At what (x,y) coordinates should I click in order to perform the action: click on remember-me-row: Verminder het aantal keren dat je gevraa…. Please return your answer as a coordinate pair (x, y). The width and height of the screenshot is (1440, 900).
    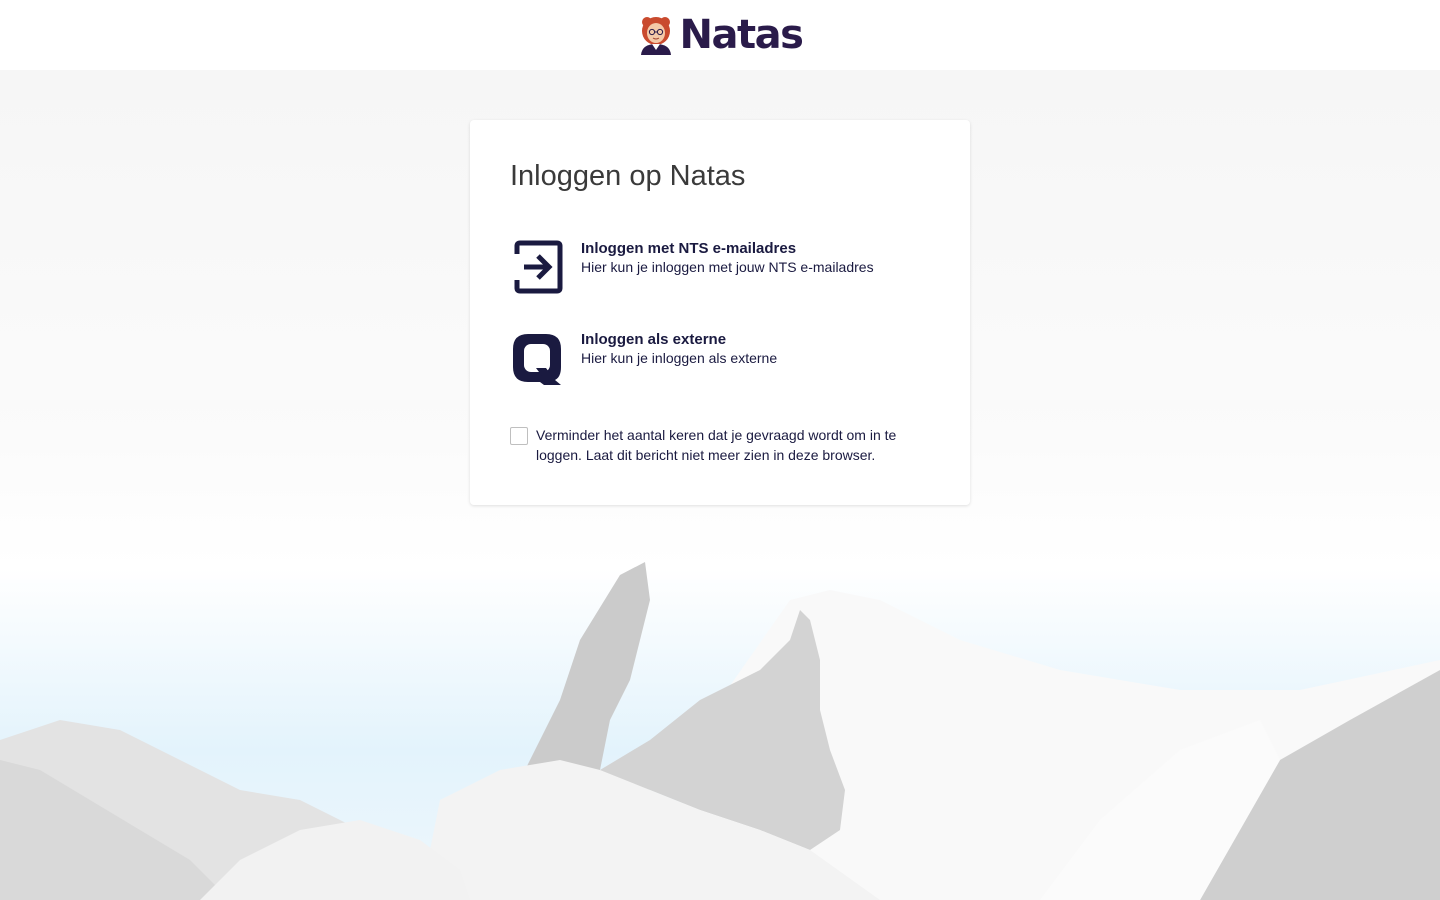
    Looking at the image, I should click on (720, 445).